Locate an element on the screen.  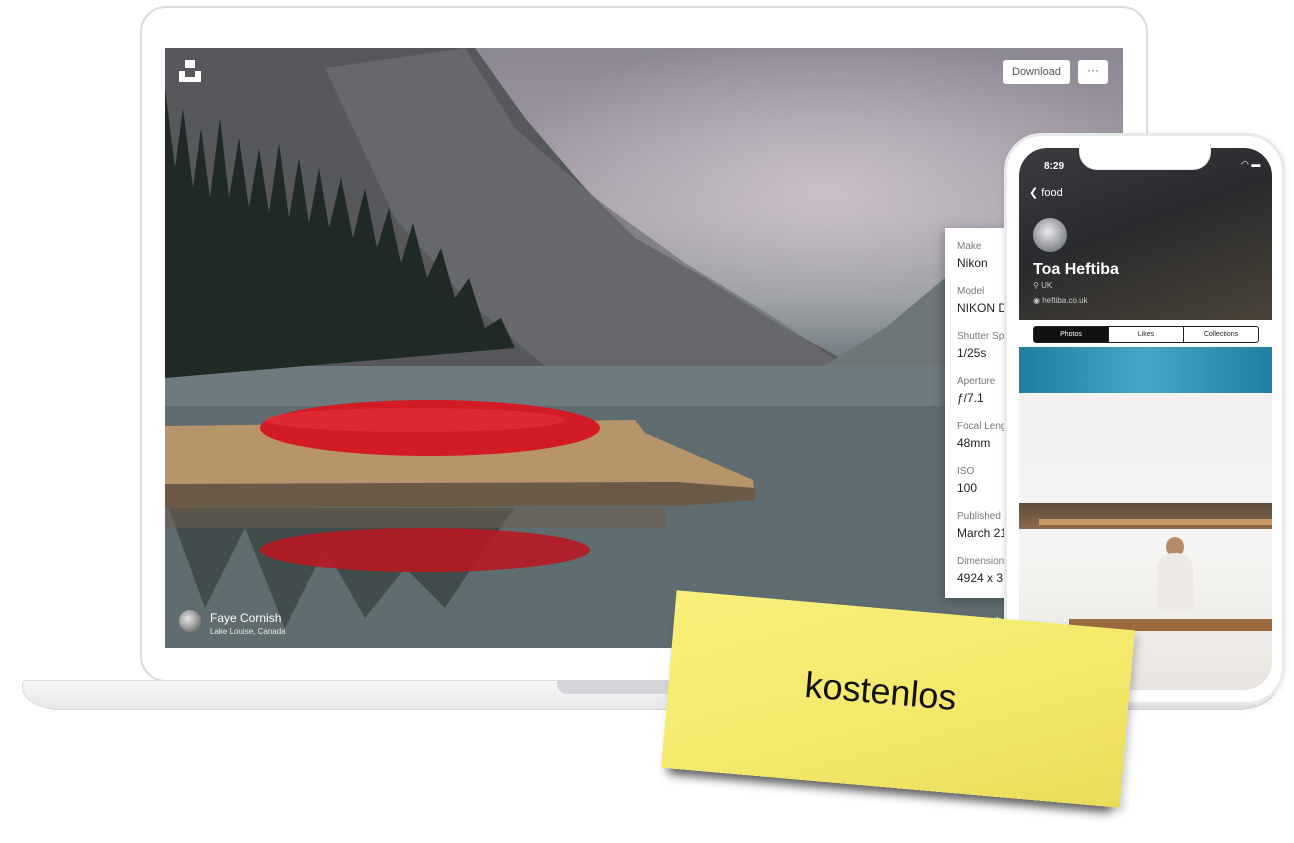
cafe-shelf-plank is located at coordinates (1155, 522).